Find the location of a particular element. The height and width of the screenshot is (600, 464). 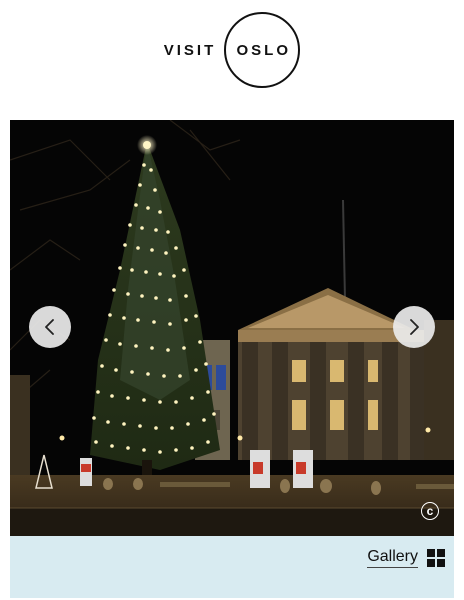

logo-visit-text: VISIT is located at coordinates (190, 50).